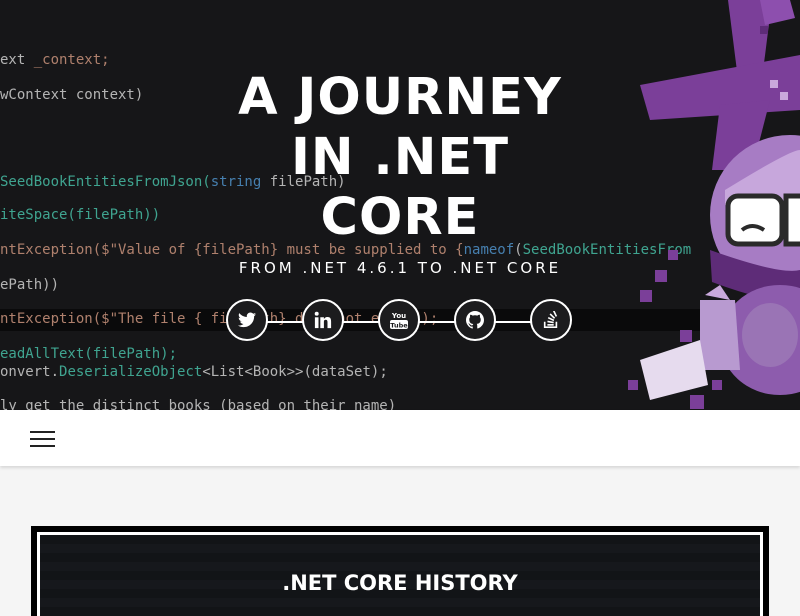  I want to click on stackoverflow-link, so click(551, 320).